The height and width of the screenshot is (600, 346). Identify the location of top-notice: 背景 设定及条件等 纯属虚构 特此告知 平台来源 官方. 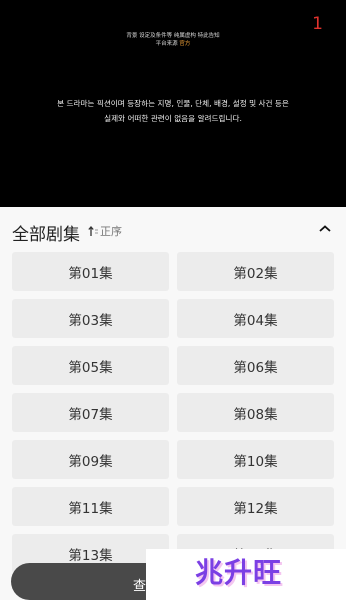
(173, 40).